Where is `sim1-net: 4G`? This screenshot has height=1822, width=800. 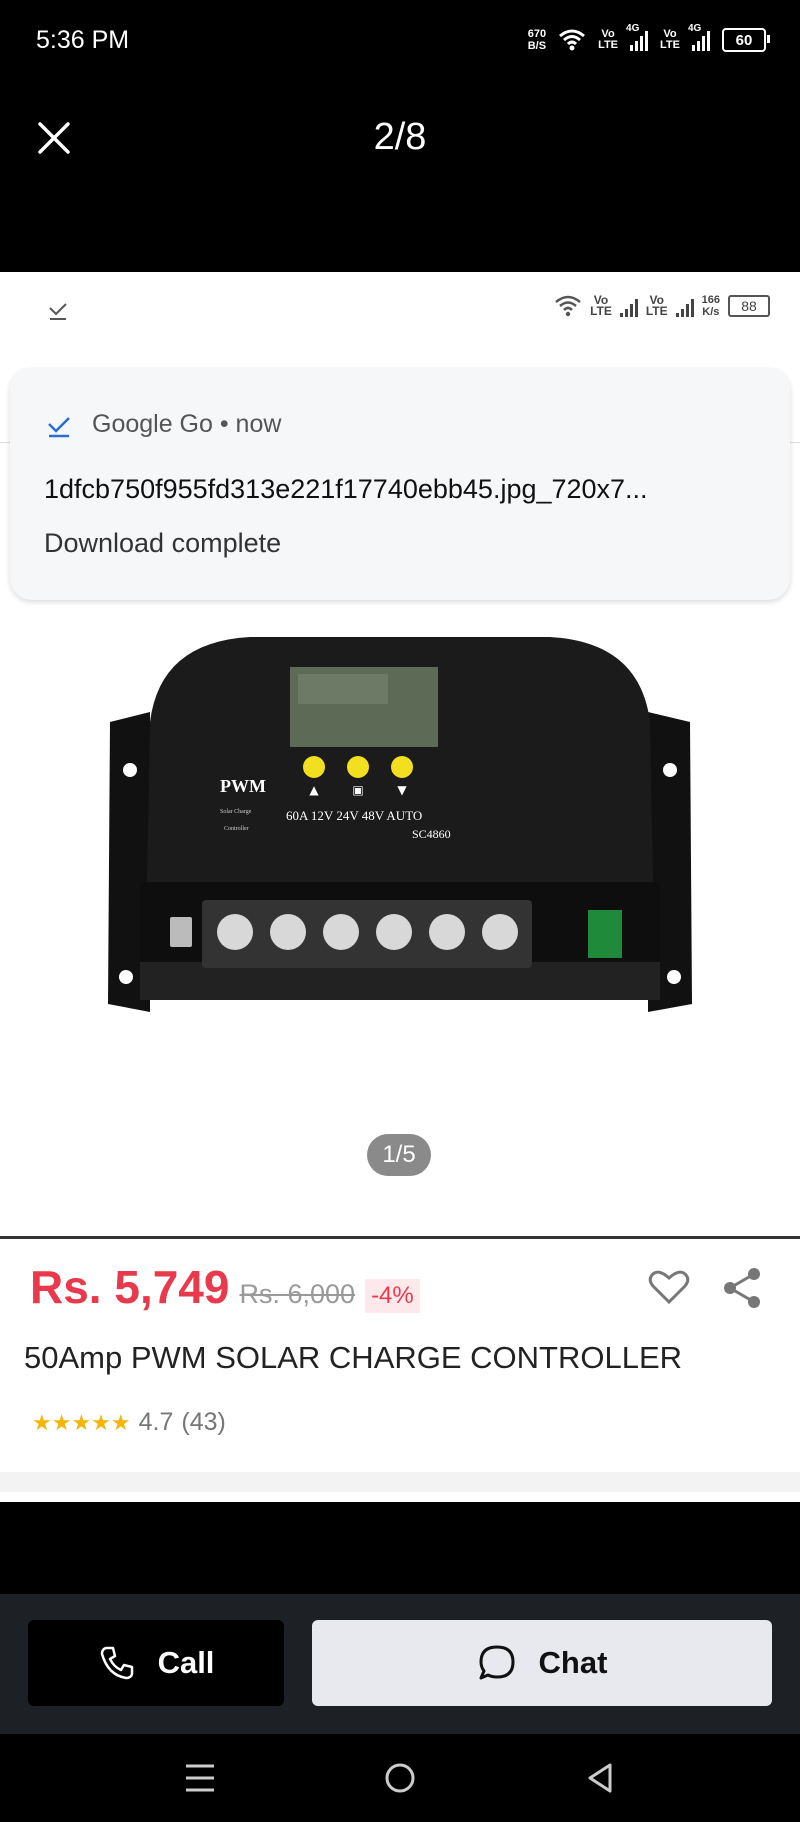
sim1-net: 4G is located at coordinates (633, 28).